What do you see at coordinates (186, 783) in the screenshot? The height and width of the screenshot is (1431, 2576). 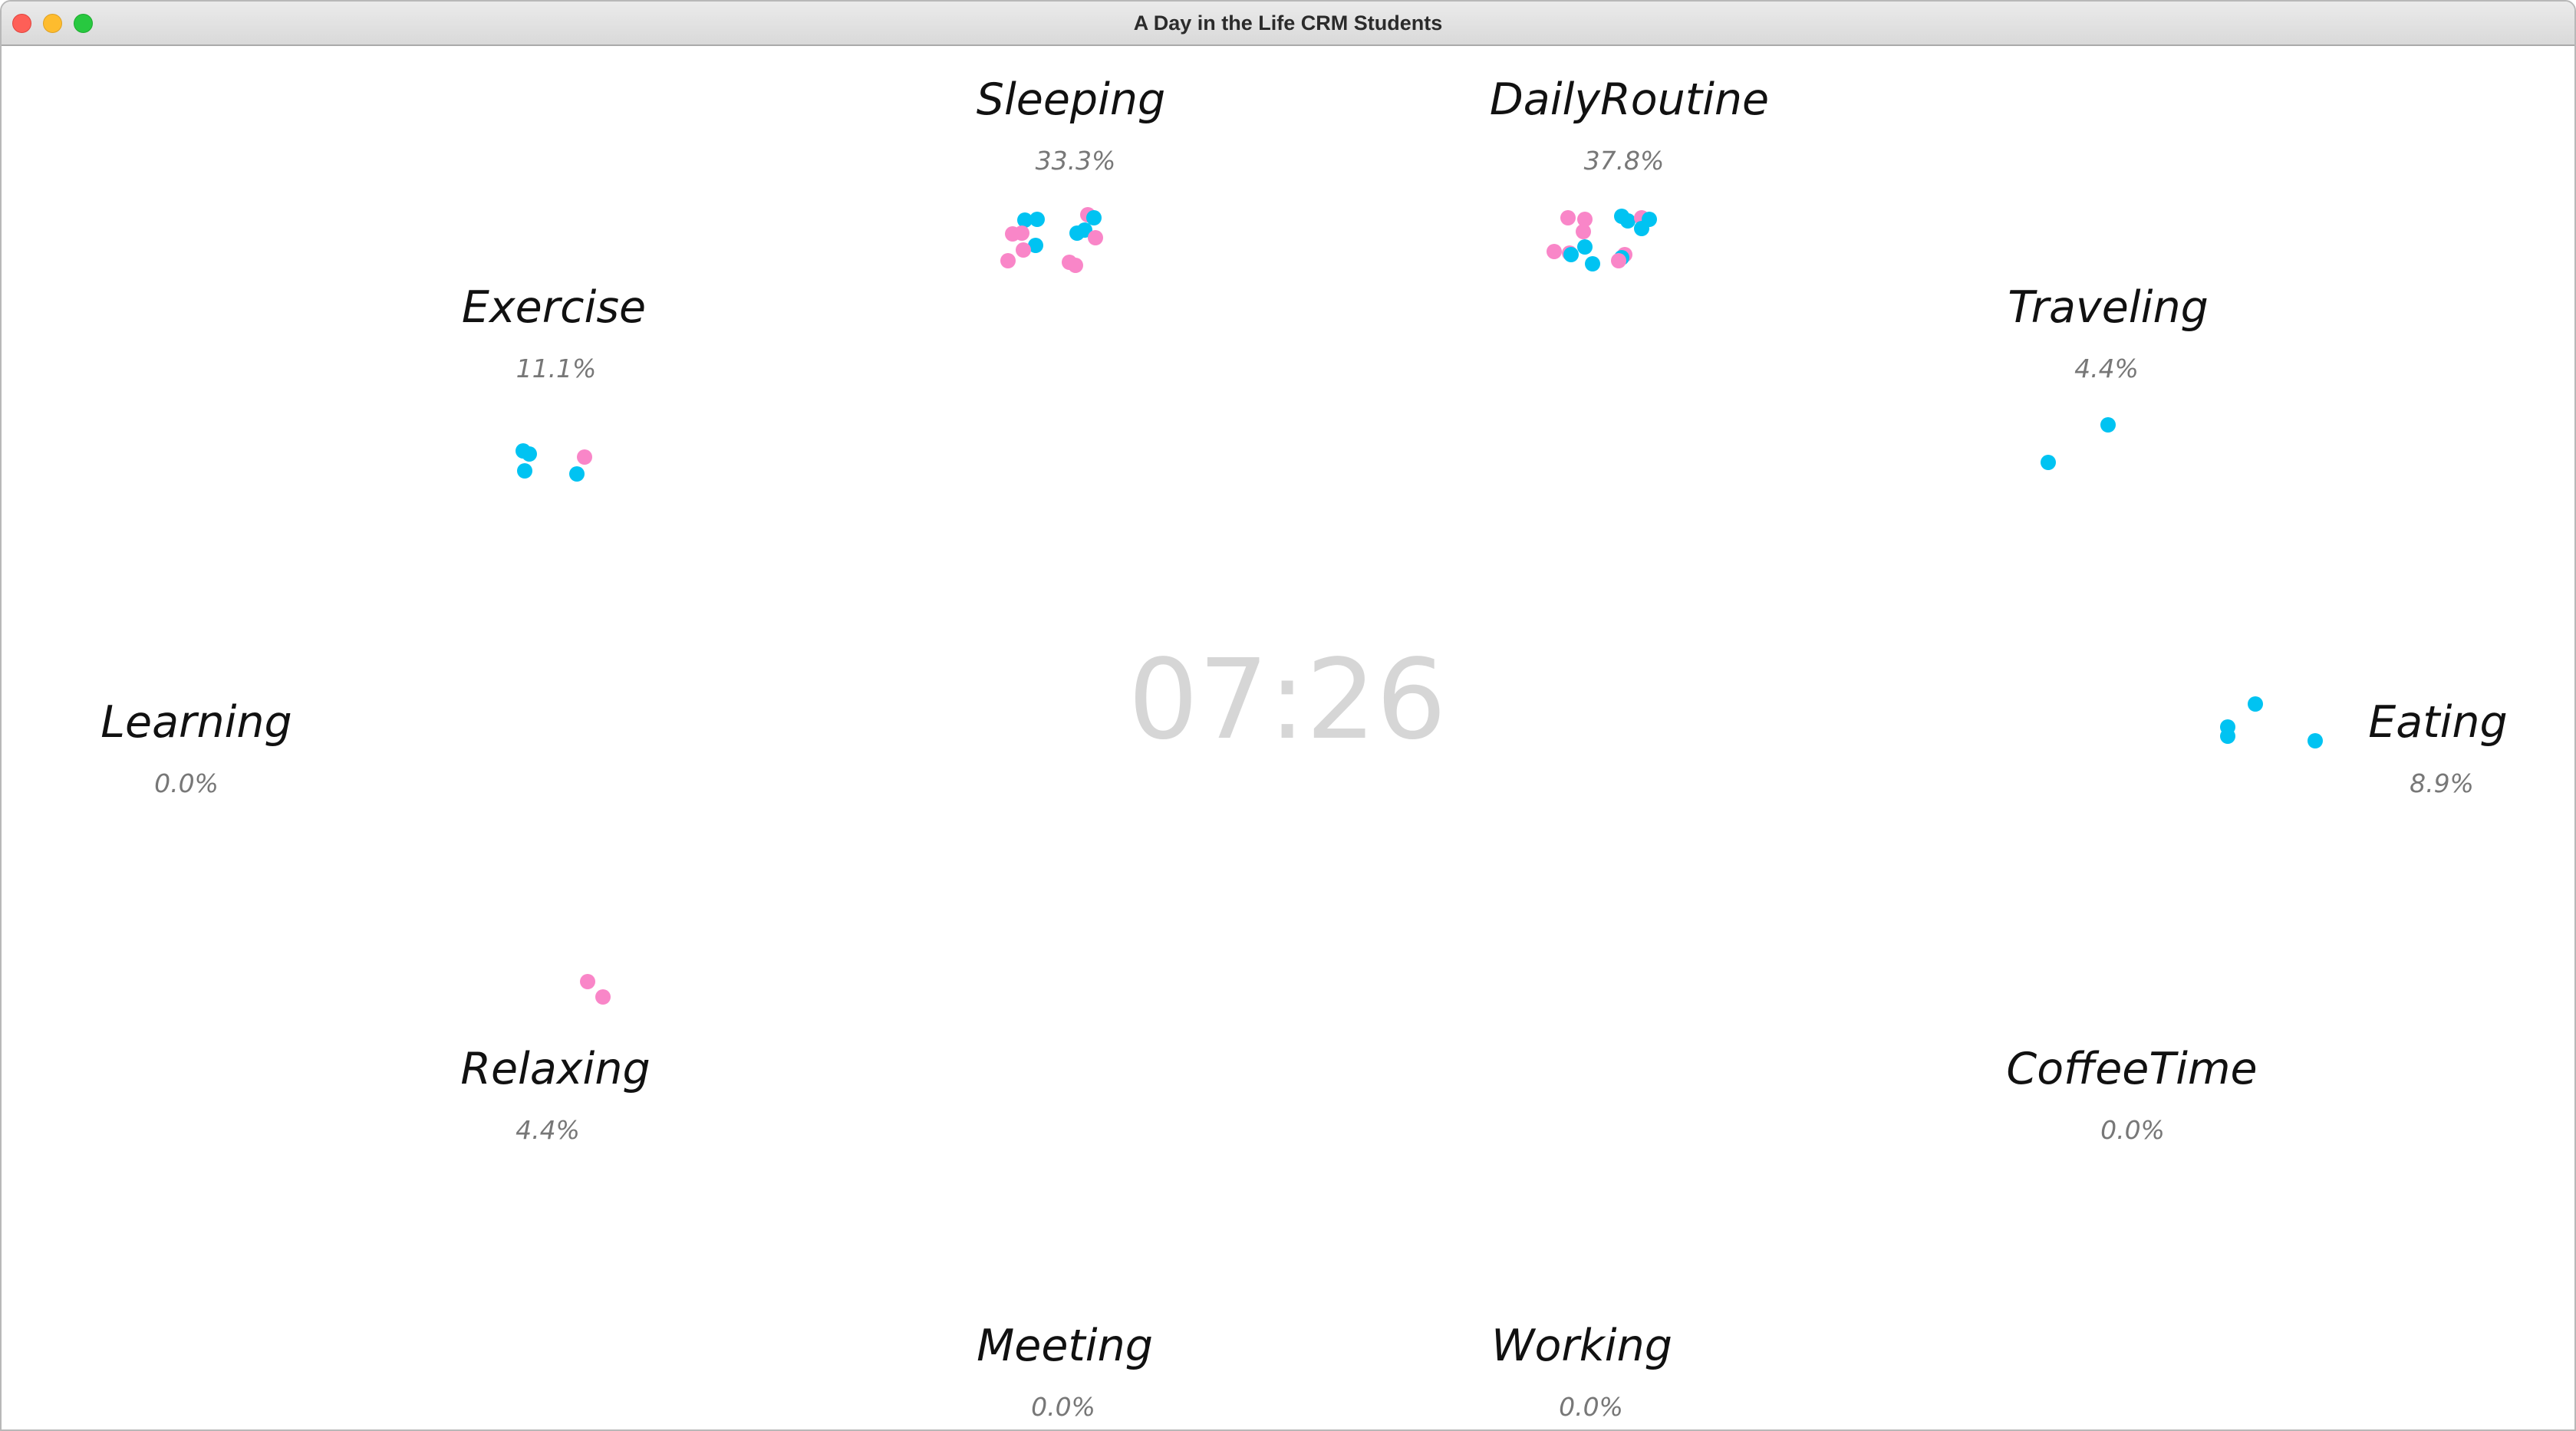 I see `category-percent-learning: 0.0%` at bounding box center [186, 783].